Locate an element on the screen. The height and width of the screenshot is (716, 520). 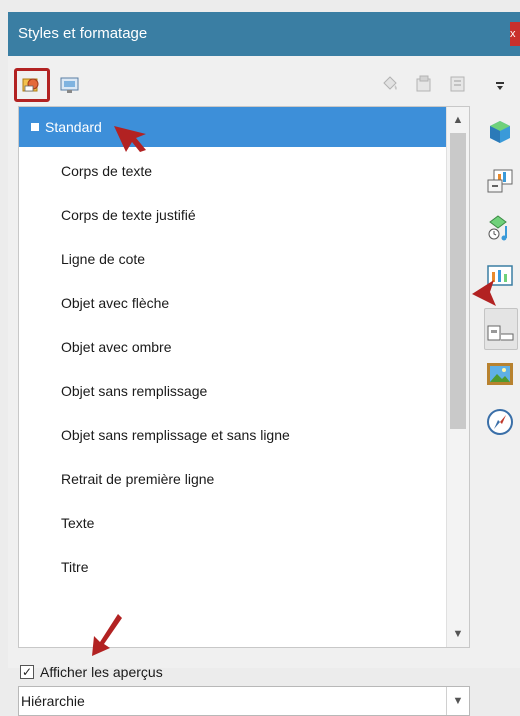
scroll-thumb is located at coordinates (458, 281).